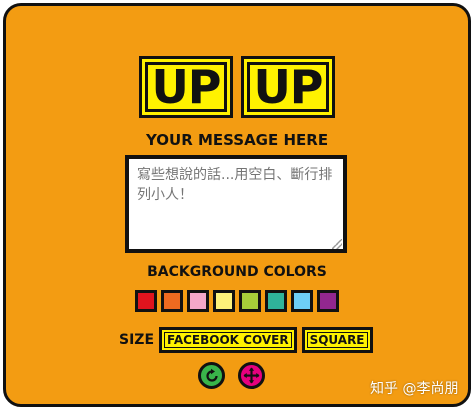 Image resolution: width=474 pixels, height=410 pixels. Describe the element at coordinates (198, 301) in the screenshot. I see `color-swatch-pink` at that location.